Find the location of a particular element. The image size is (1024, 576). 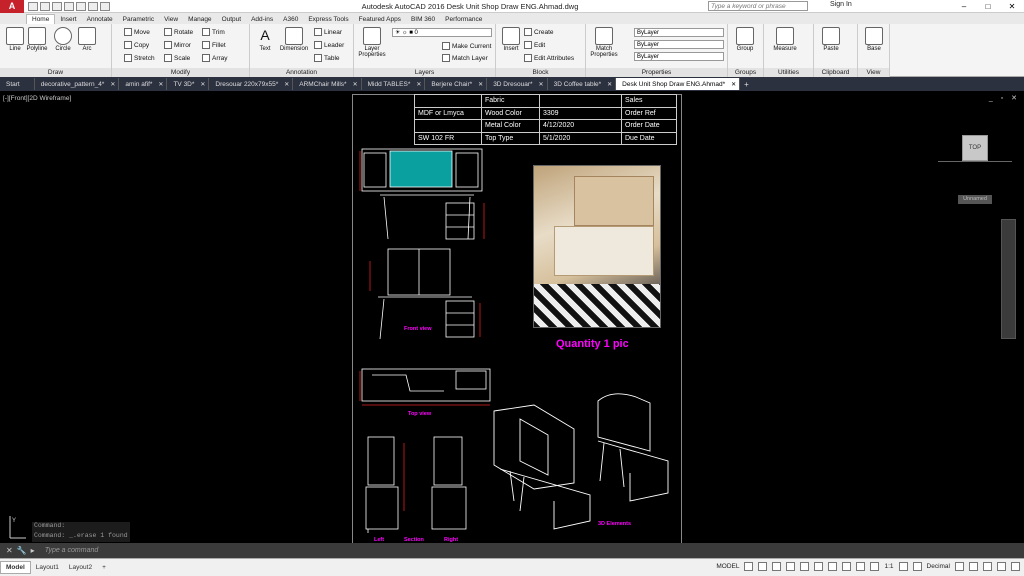

layer-dropdown: ☀ ☼ ■ 0 is located at coordinates (442, 32).